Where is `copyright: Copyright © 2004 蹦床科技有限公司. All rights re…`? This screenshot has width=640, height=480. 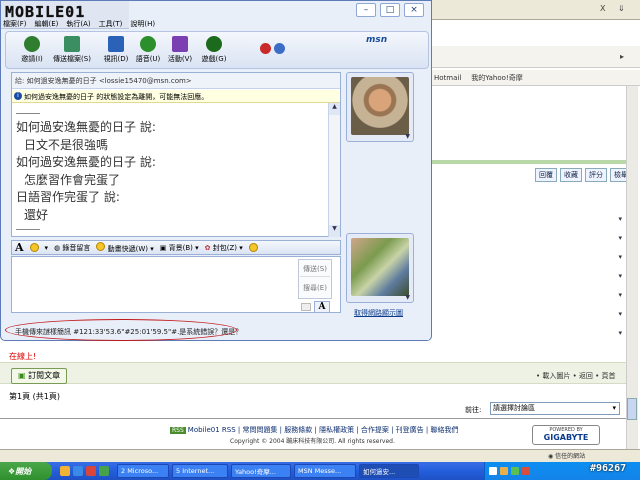 copyright: Copyright © 2004 蹦床科技有限公司. All rights re… is located at coordinates (312, 441).